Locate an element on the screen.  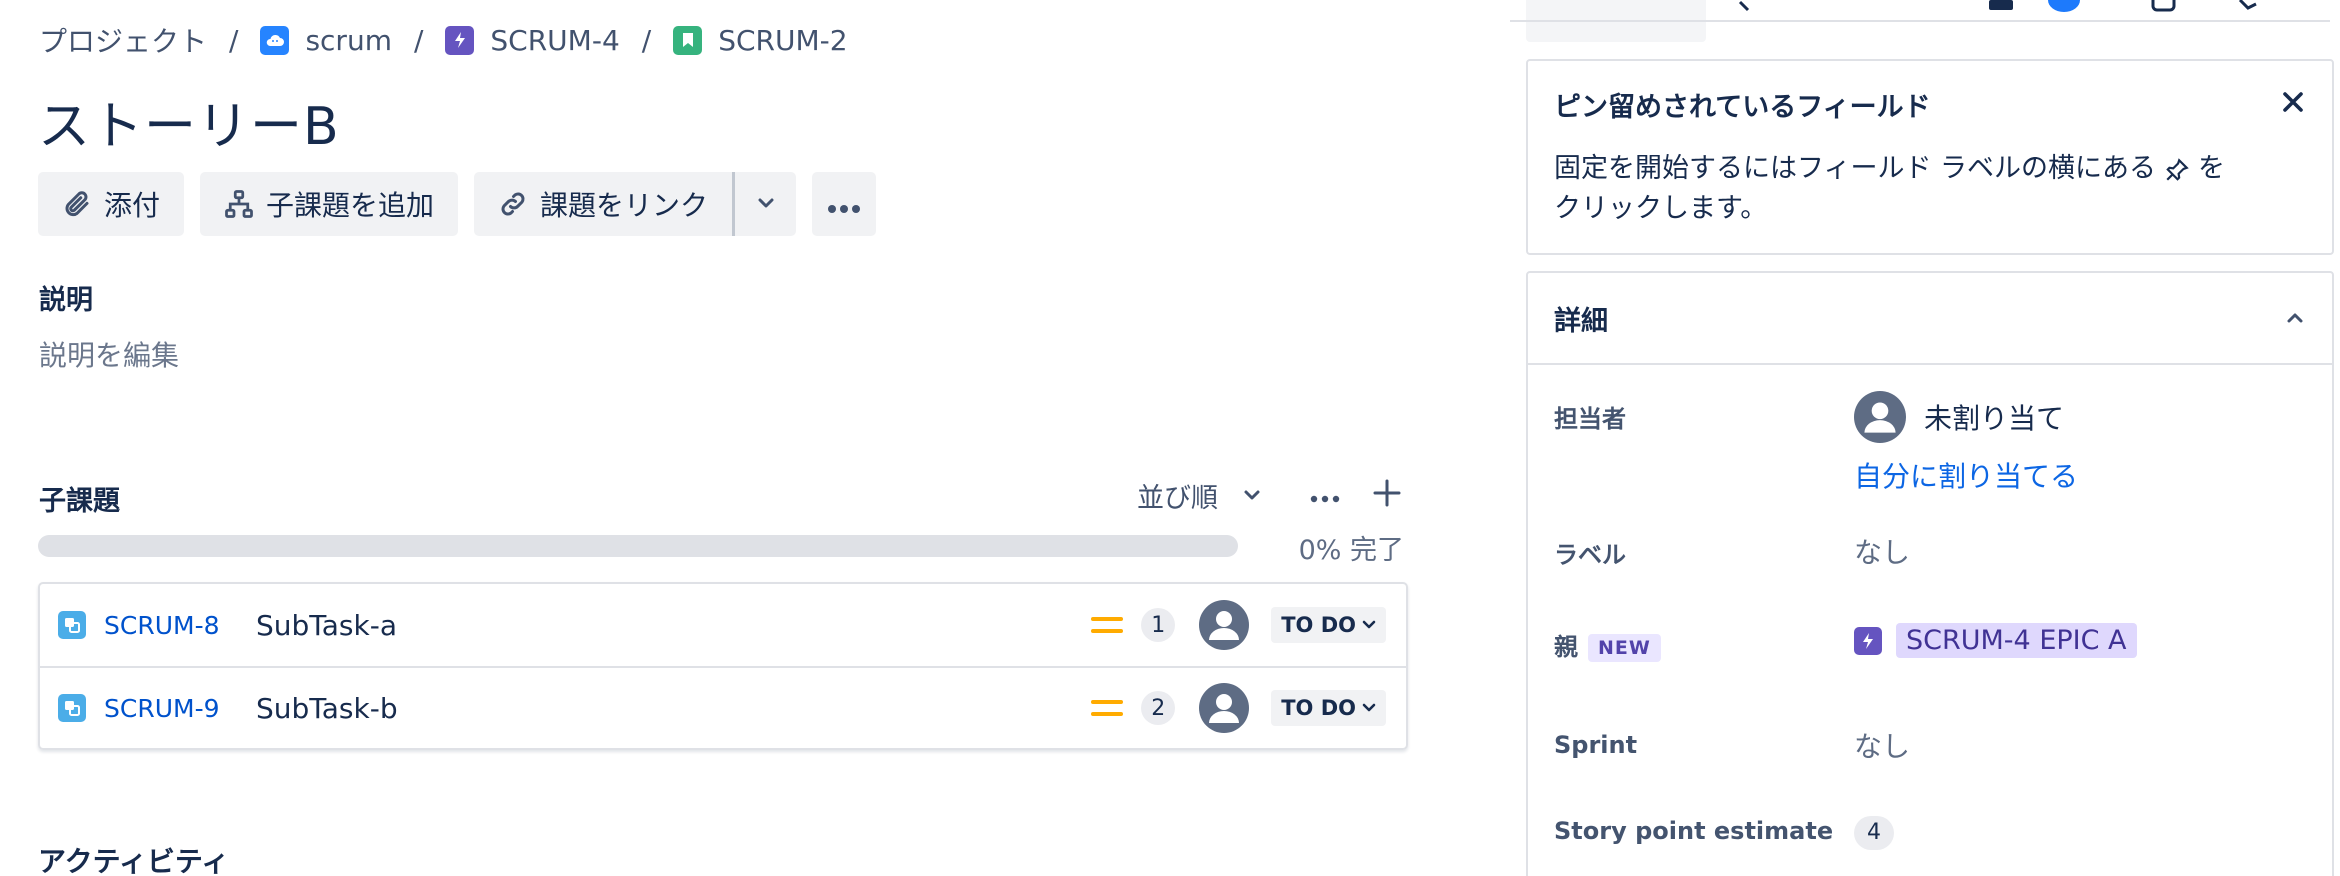
story-points-value: 4 is located at coordinates (1874, 831).